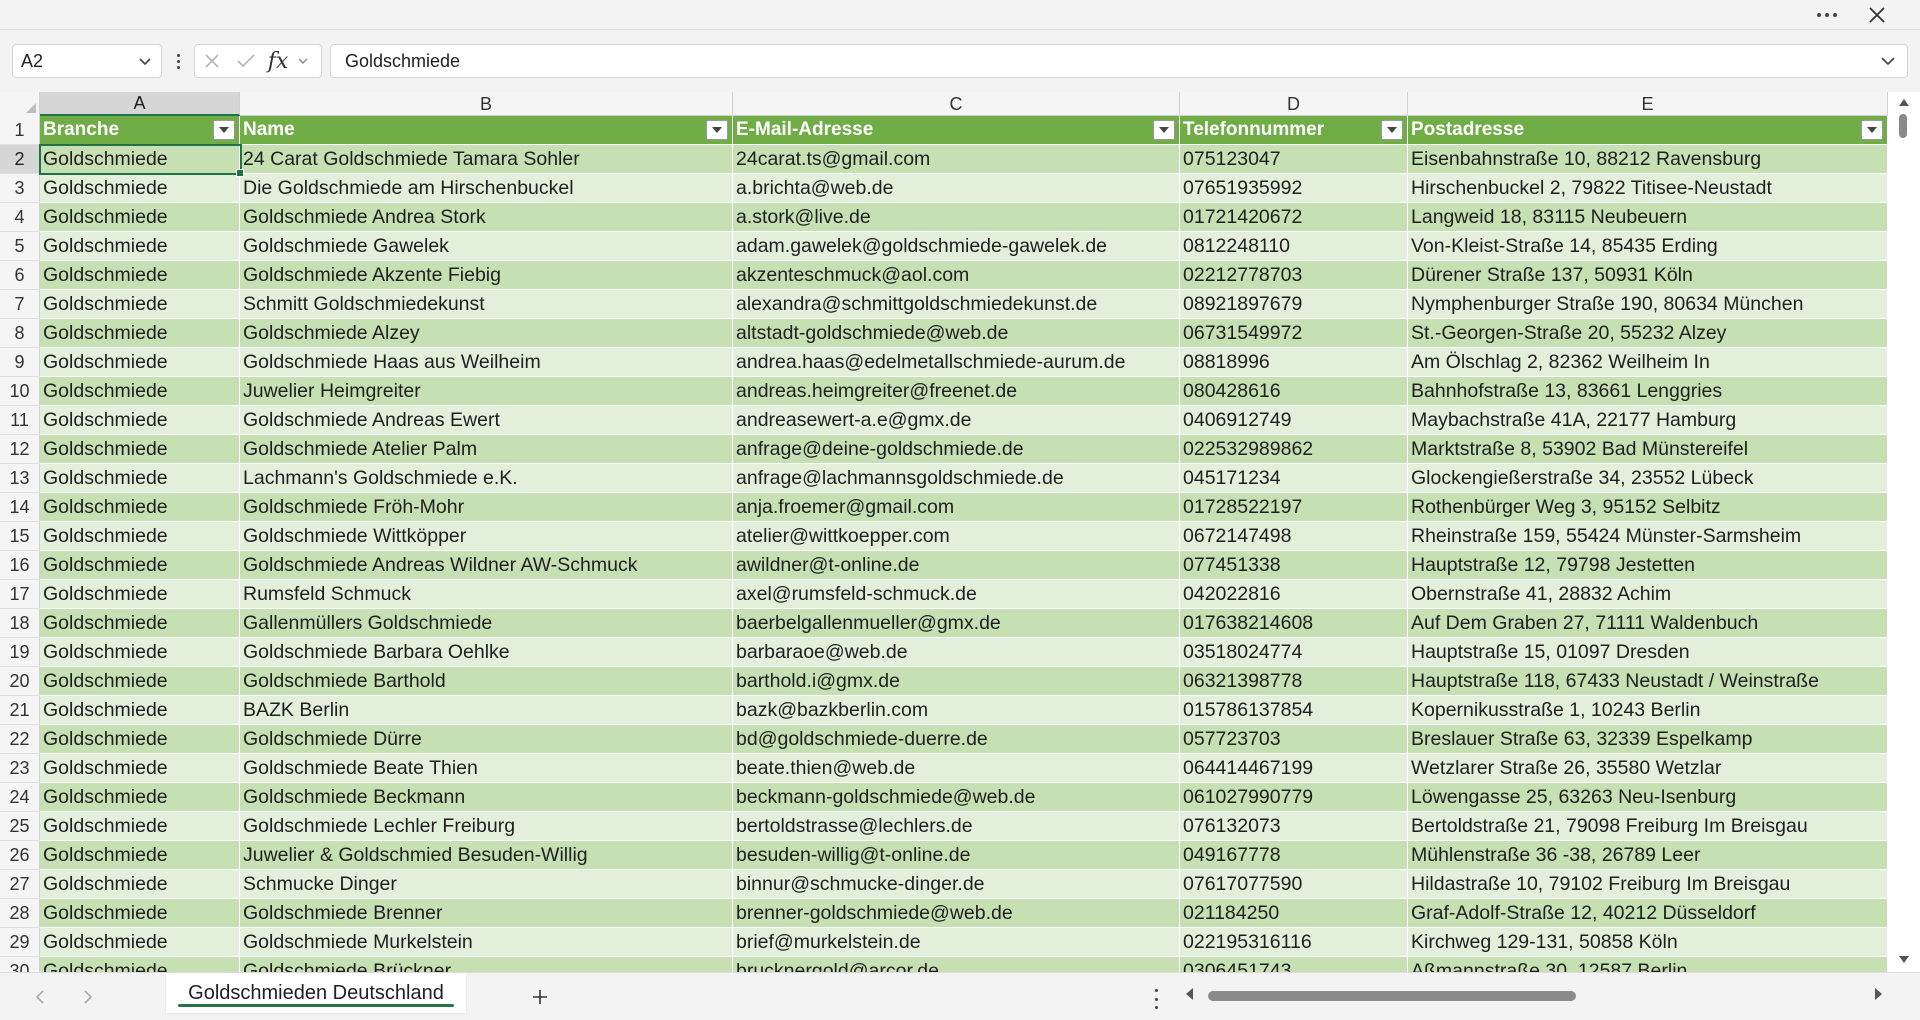 Image resolution: width=1920 pixels, height=1020 pixels. I want to click on row-header: 10, so click(20, 391).